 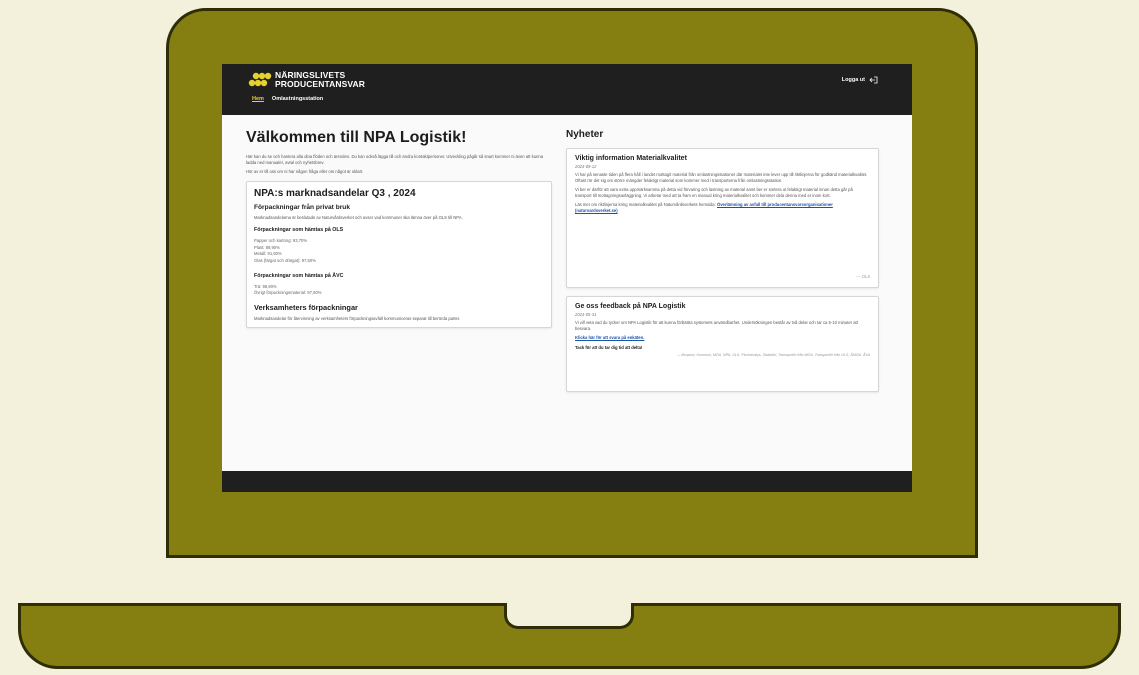 What do you see at coordinates (285, 260) in the screenshot?
I see `list-item: Glas (färgat och ofärgat): 97,50%` at bounding box center [285, 260].